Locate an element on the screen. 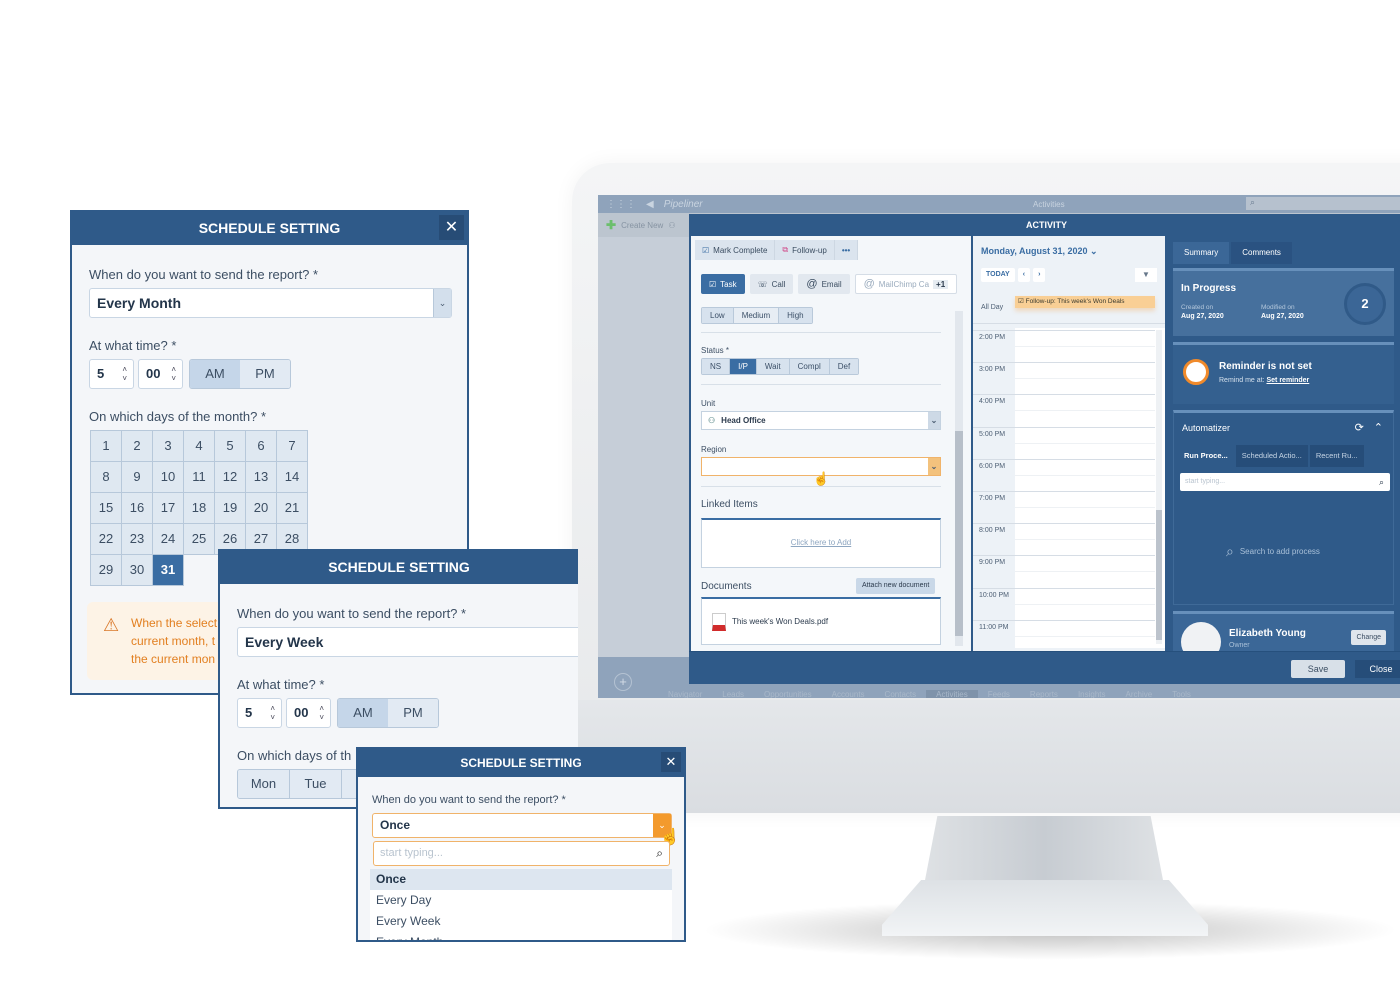 This screenshot has width=1400, height=1000. nav-feeds: Feeds is located at coordinates (999, 694).